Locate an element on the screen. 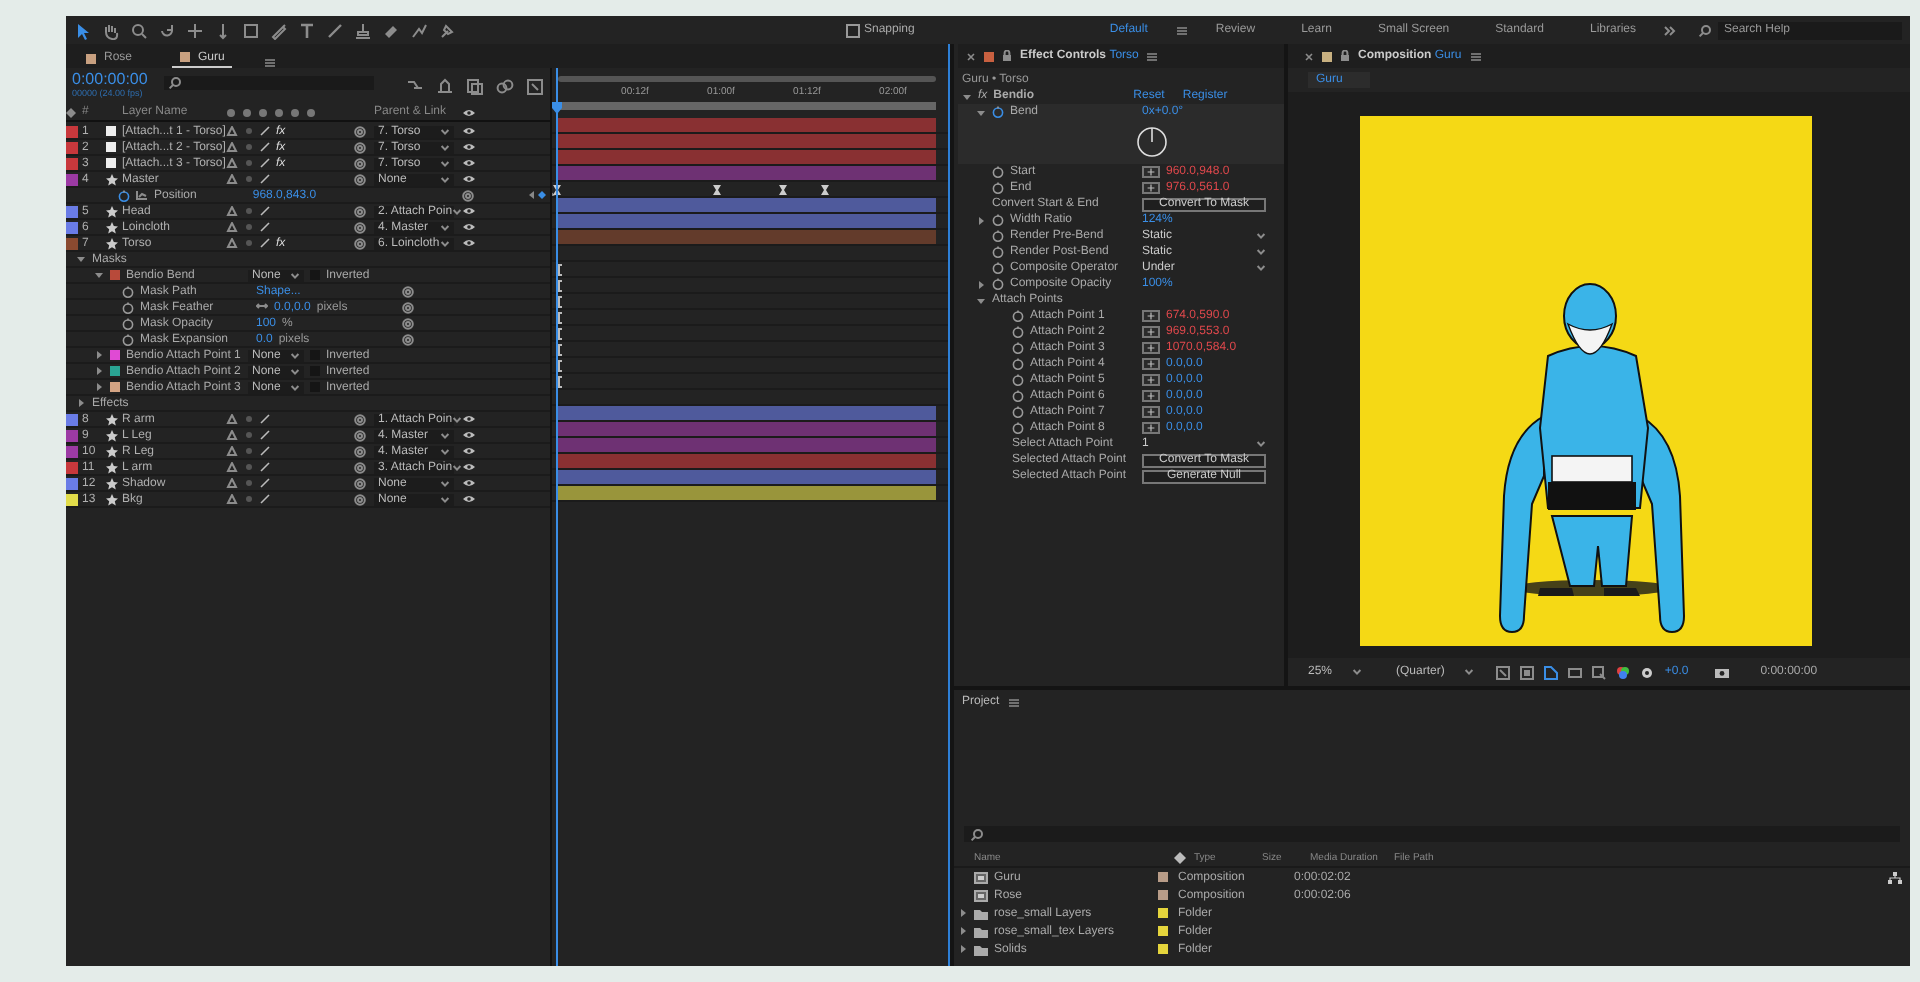  stamp-tool-icon is located at coordinates (363, 30).